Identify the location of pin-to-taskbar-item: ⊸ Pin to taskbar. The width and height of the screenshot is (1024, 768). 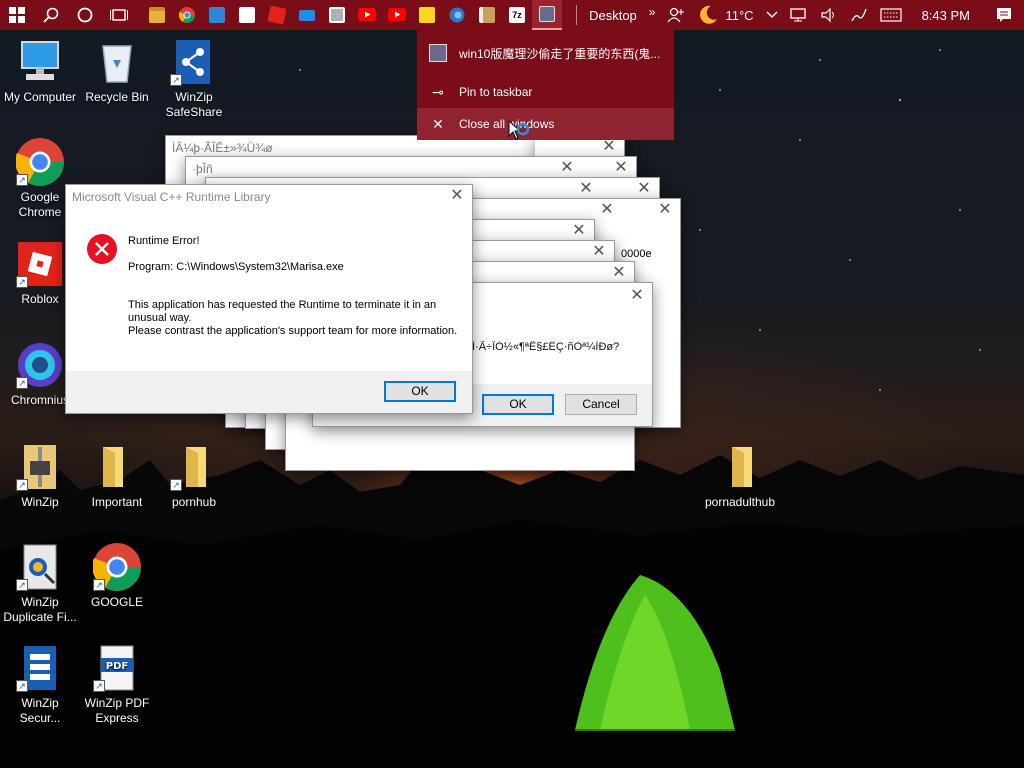
(545, 92).